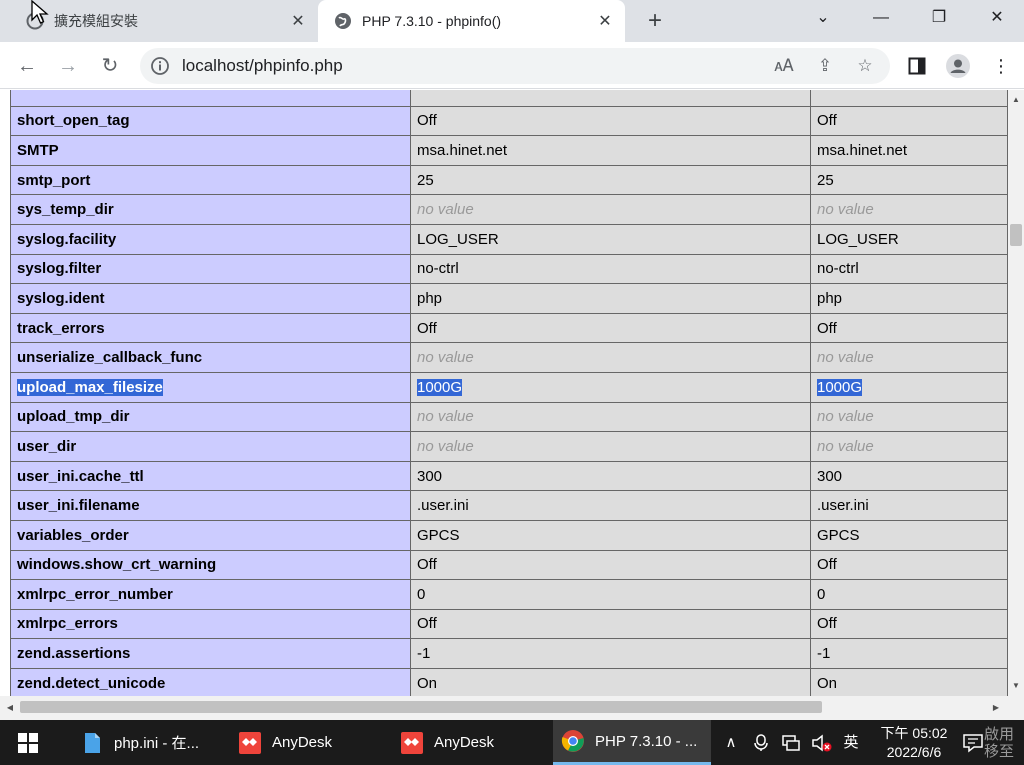  I want to click on reload-button: ↻, so click(110, 66).